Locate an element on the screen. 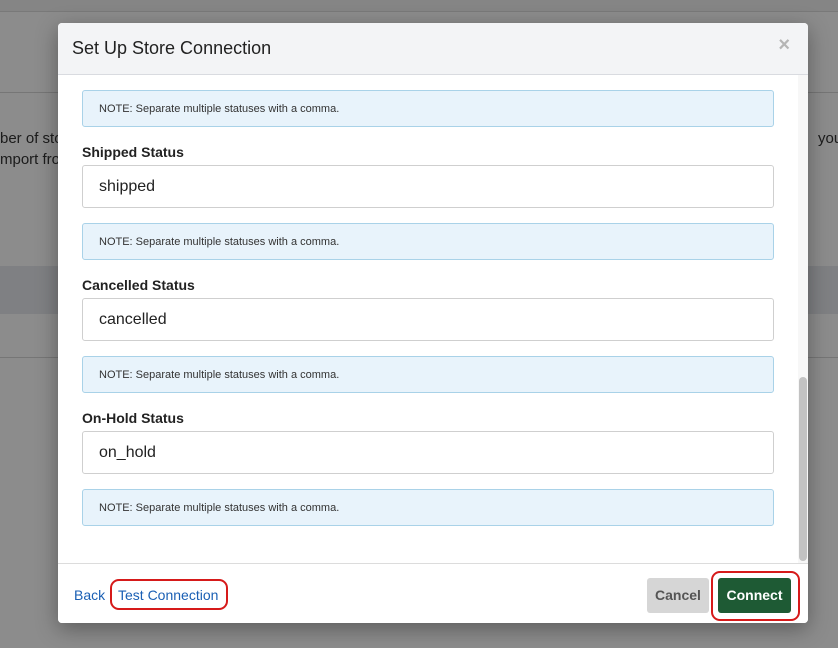 Image resolution: width=838 pixels, height=648 pixels. shipped-status-label: Shipped Status is located at coordinates (133, 152).